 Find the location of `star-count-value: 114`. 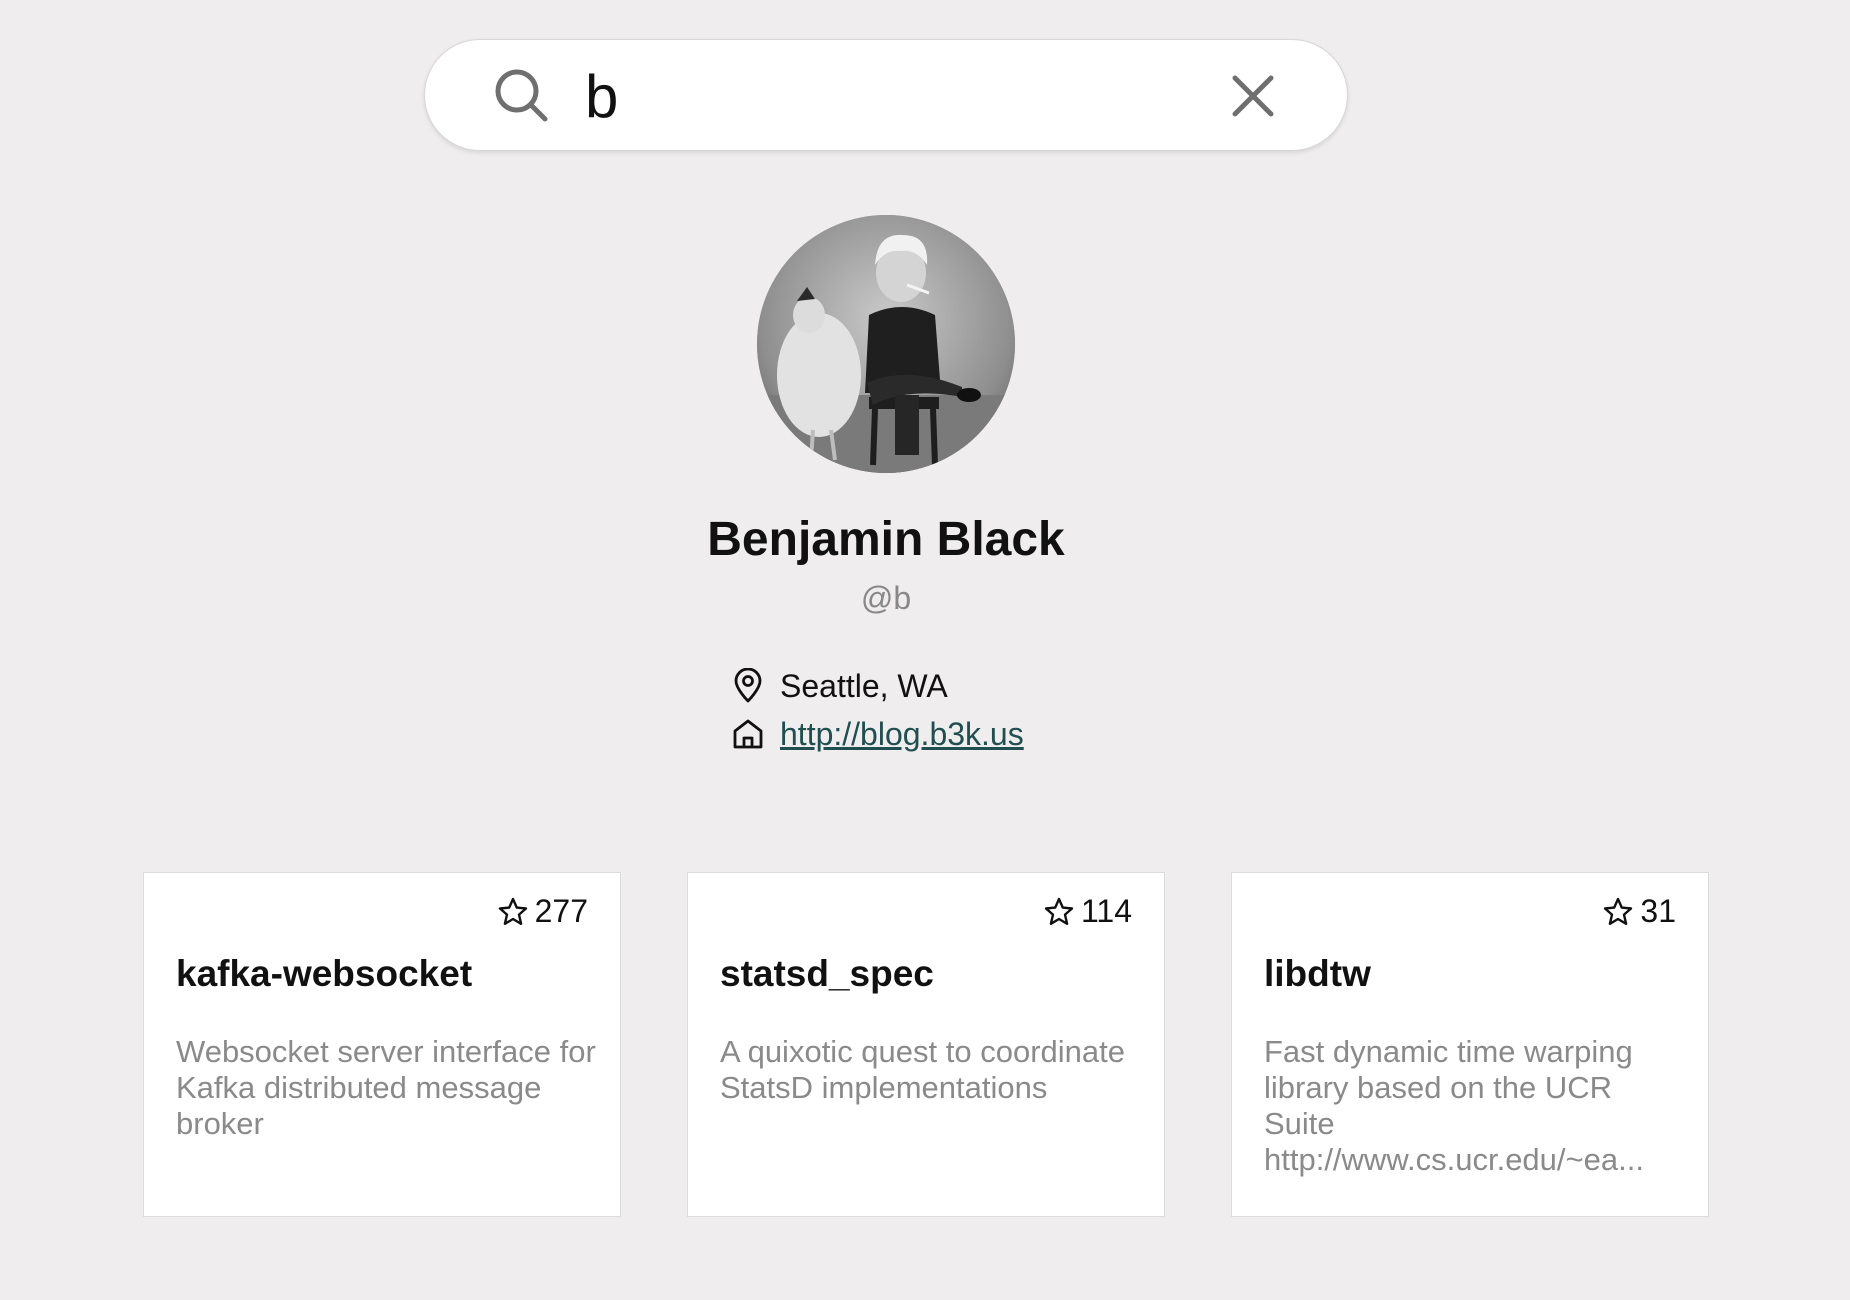

star-count-value: 114 is located at coordinates (1106, 911).